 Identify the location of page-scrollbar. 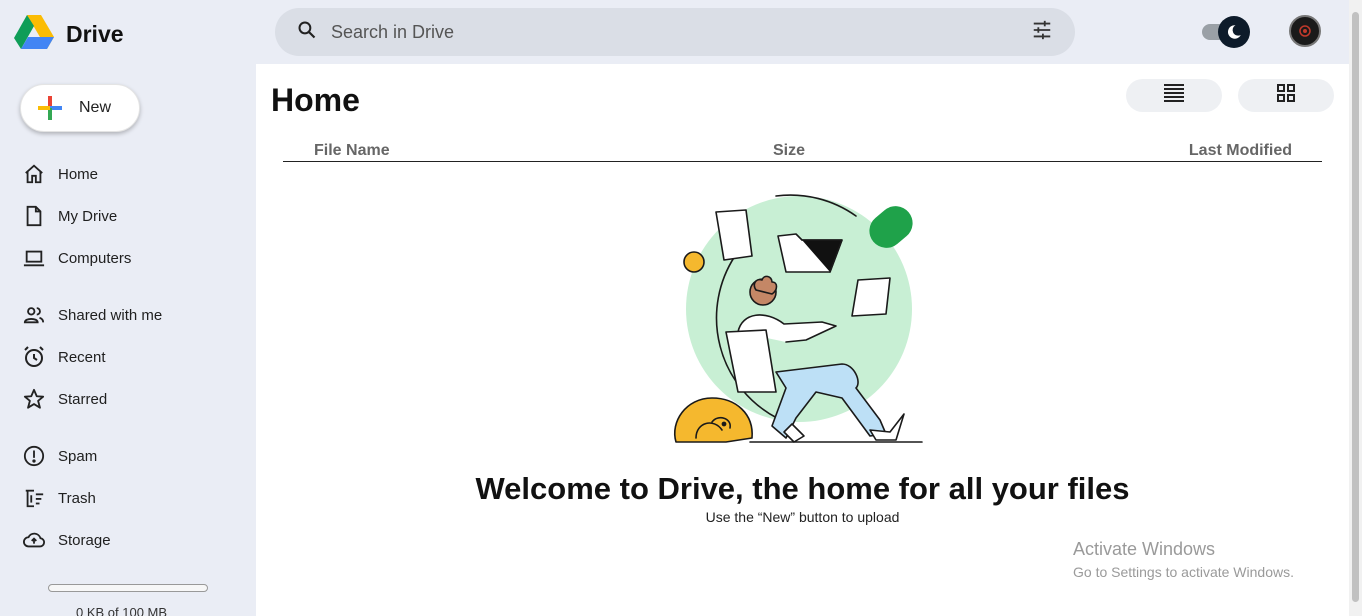
(1355, 308).